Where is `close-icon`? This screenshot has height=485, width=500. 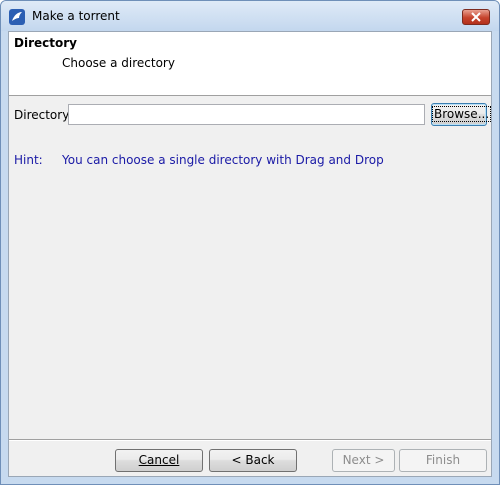
close-icon is located at coordinates (476, 17).